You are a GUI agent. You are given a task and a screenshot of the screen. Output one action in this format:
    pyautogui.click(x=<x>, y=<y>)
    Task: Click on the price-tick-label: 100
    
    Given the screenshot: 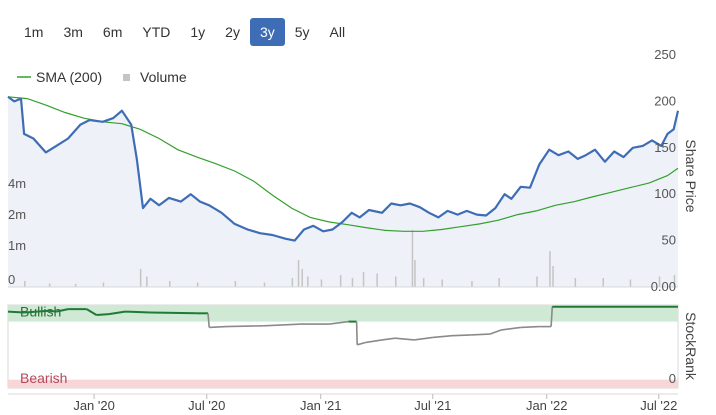 What is the action you would take?
    pyautogui.click(x=665, y=193)
    